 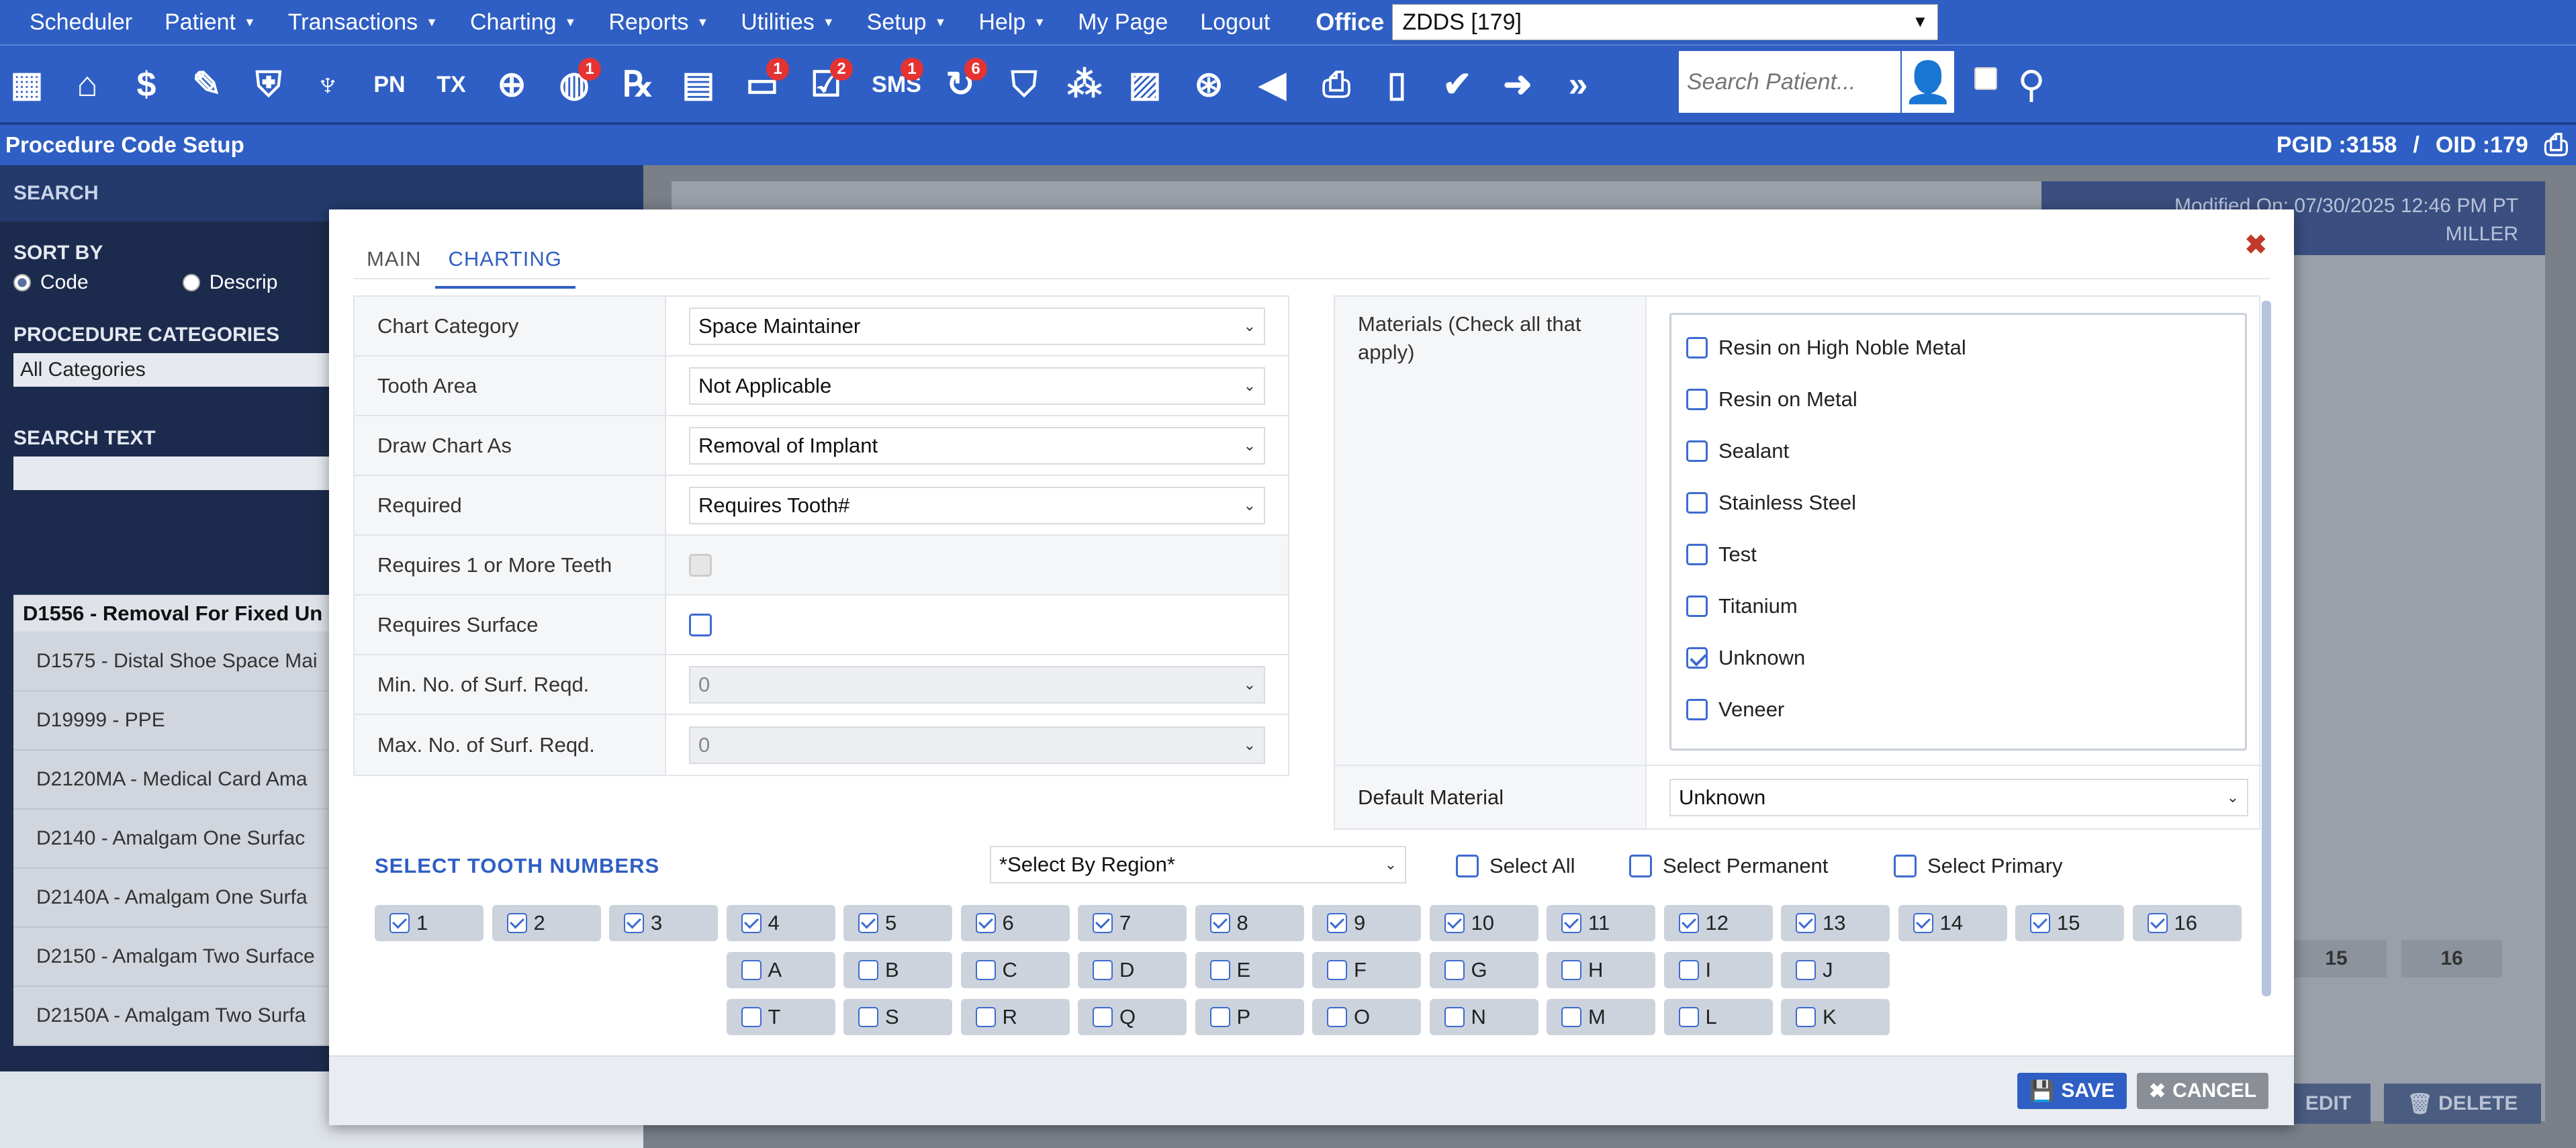 I want to click on menu-item-logout: Logout, so click(x=1235, y=22).